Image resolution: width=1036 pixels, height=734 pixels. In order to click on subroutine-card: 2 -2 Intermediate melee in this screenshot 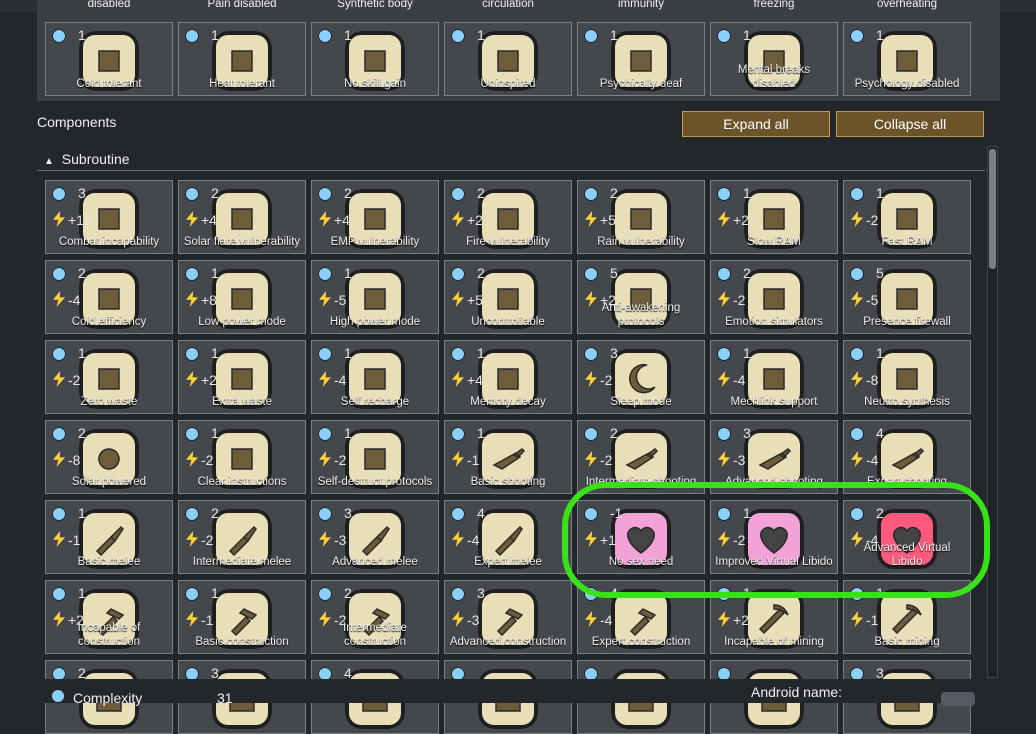, I will do `click(242, 537)`.